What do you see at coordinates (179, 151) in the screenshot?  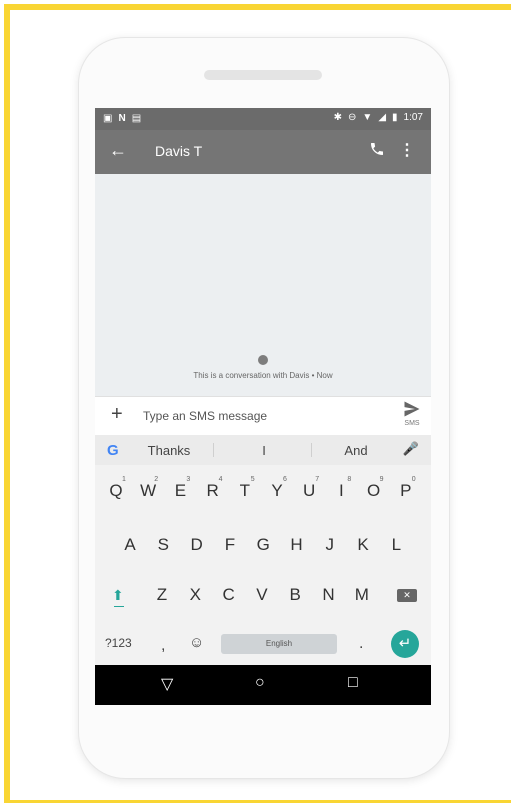 I see `conversation-title: Davis T` at bounding box center [179, 151].